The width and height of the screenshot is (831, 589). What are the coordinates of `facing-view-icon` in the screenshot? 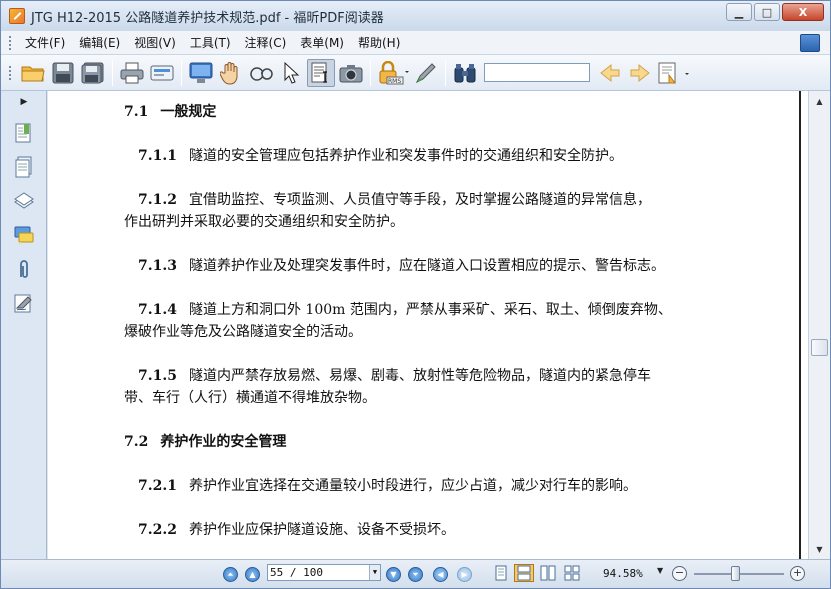 It's located at (548, 573).